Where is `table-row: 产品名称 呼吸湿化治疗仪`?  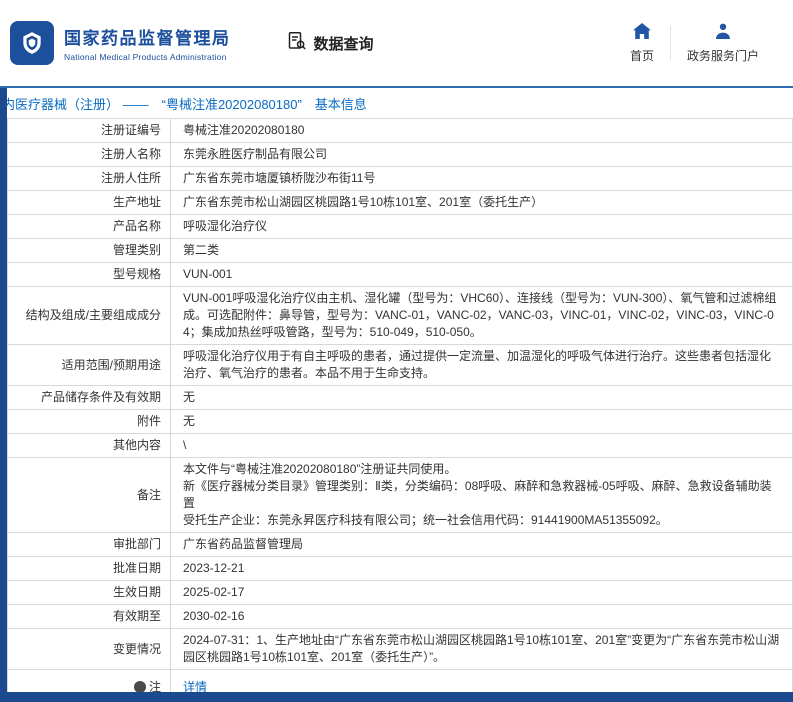 table-row: 产品名称 呼吸湿化治疗仪 is located at coordinates (400, 226).